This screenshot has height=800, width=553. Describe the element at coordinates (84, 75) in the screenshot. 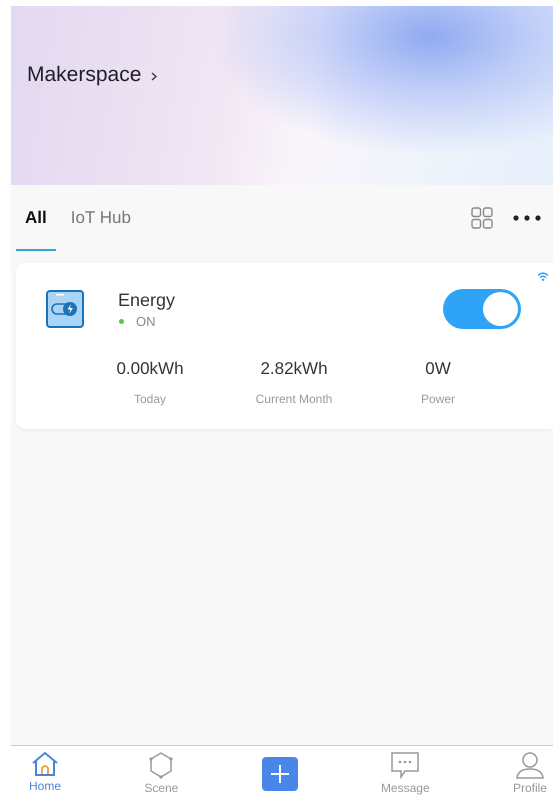

I see `home-name-link: Makerspace` at that location.